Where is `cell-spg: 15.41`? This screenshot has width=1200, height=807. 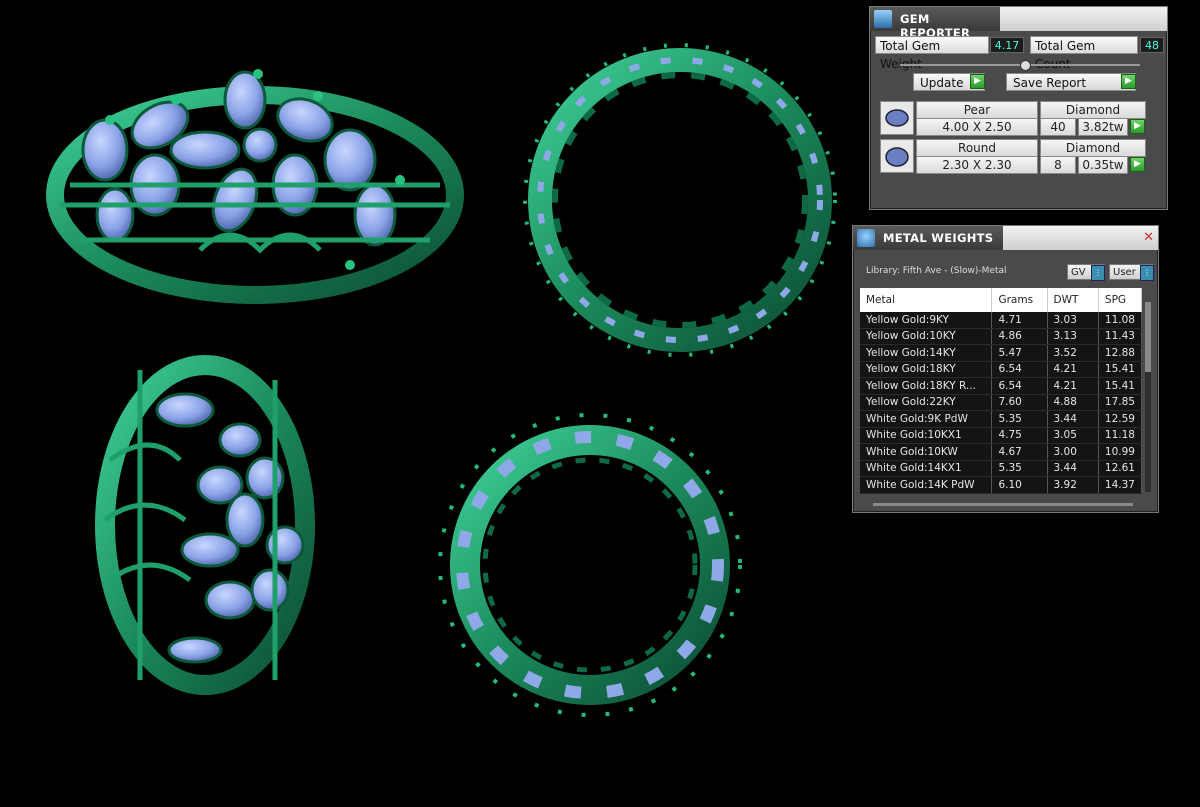 cell-spg: 15.41 is located at coordinates (1120, 369).